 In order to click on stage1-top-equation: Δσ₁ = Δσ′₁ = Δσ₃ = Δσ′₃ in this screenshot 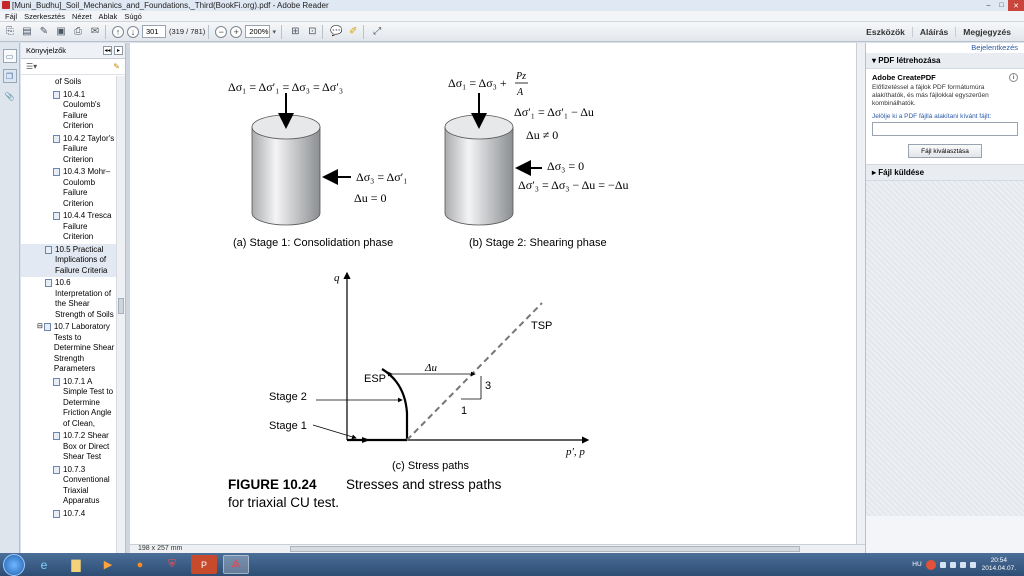, I will do `click(285, 87)`.